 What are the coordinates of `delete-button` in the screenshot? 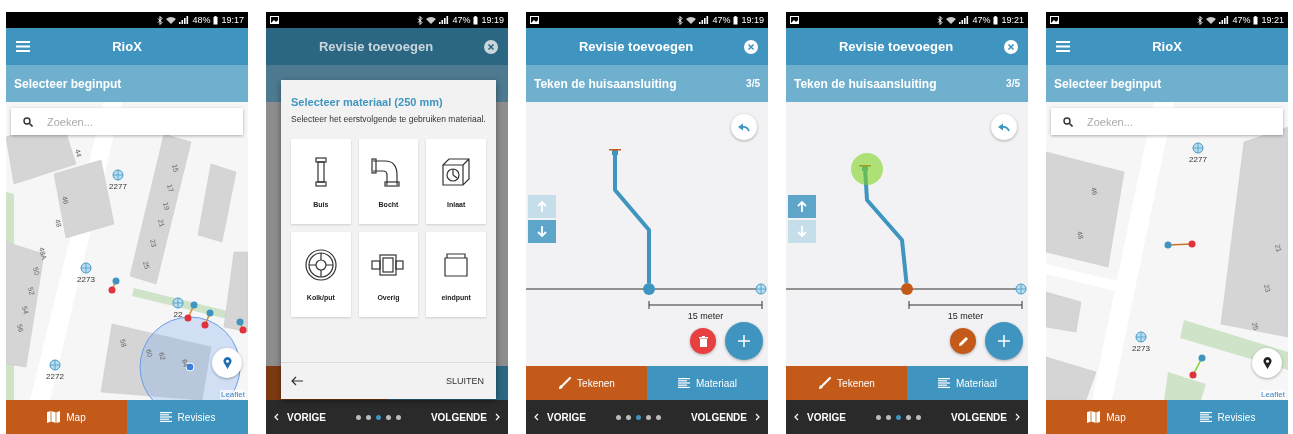 It's located at (703, 341).